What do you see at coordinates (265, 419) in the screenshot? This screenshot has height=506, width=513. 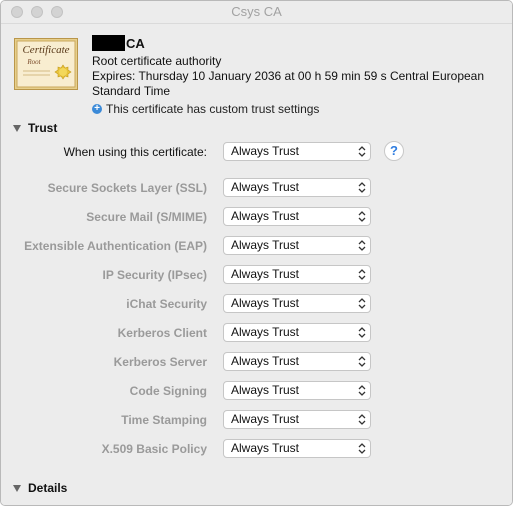 I see `time-stamping-value: Always Trust` at bounding box center [265, 419].